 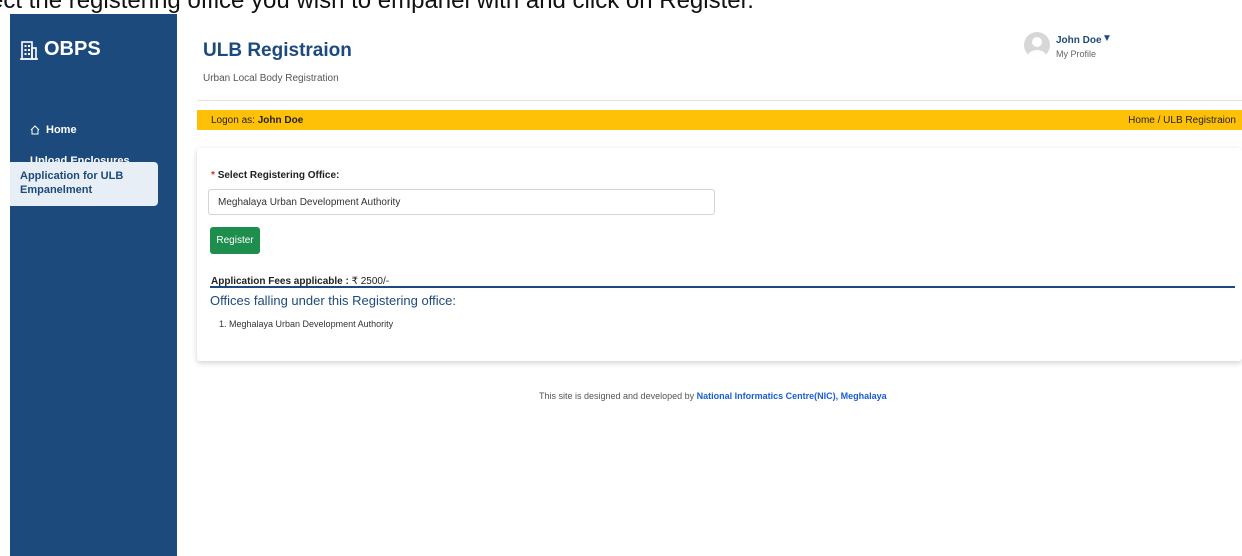 What do you see at coordinates (100, 130) in the screenshot?
I see `sidebar-item-home: Home` at bounding box center [100, 130].